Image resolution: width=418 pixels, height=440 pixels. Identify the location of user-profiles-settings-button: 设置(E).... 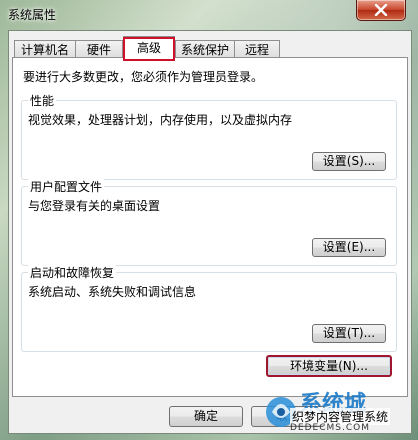
(349, 247).